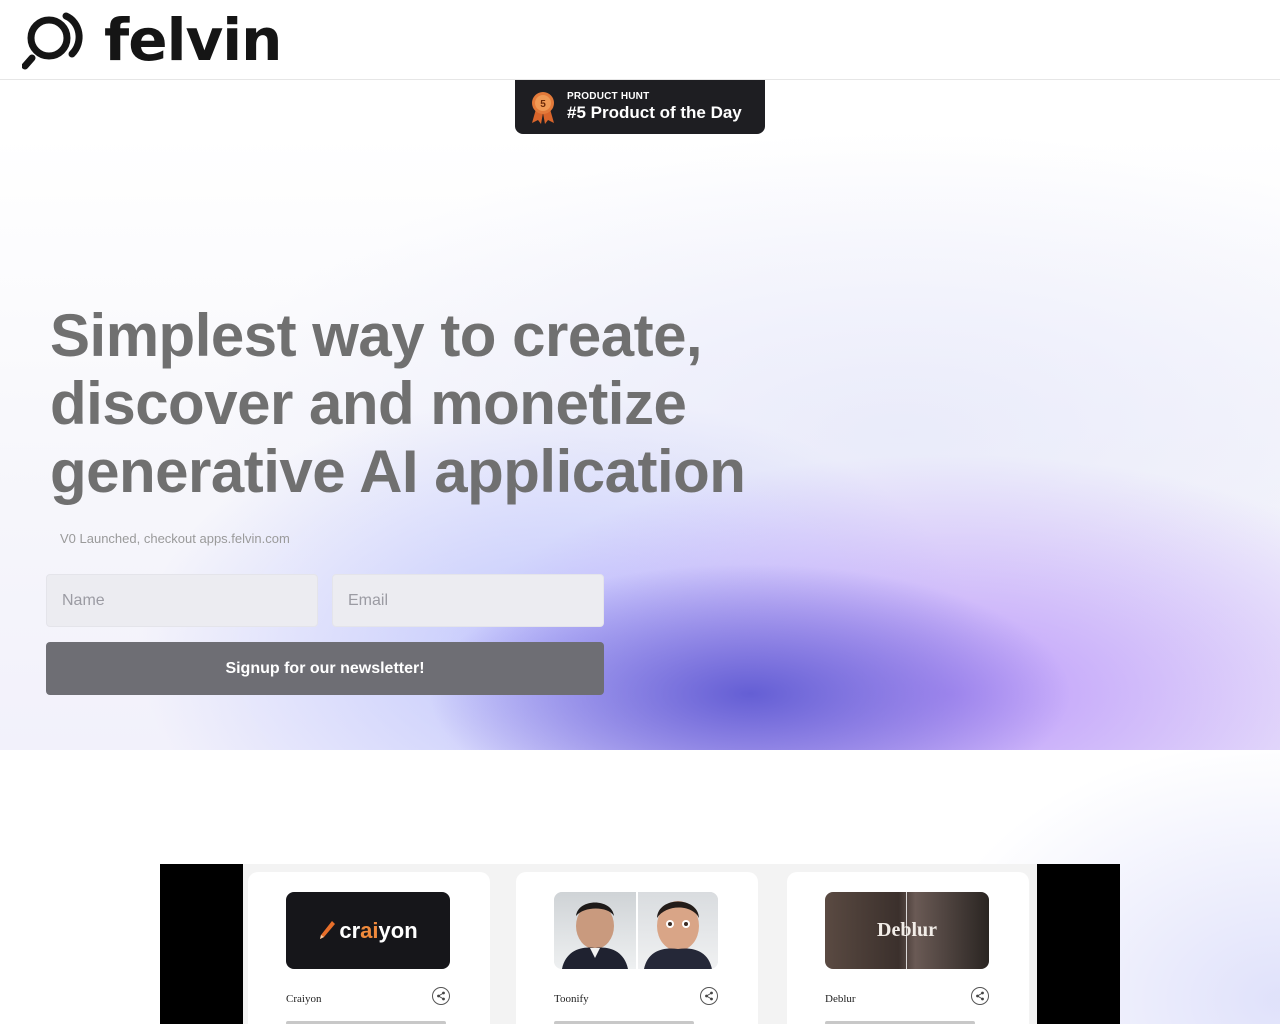  Describe the element at coordinates (571, 999) in the screenshot. I see `app-name: Toonify` at that location.